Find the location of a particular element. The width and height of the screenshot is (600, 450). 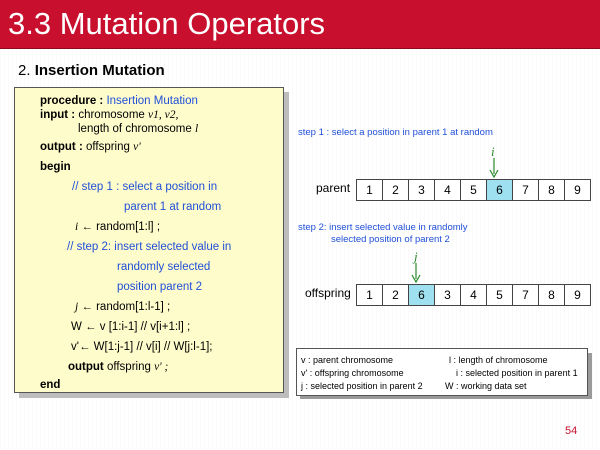

step1-comment-2: parent 1 at random is located at coordinates (173, 207).